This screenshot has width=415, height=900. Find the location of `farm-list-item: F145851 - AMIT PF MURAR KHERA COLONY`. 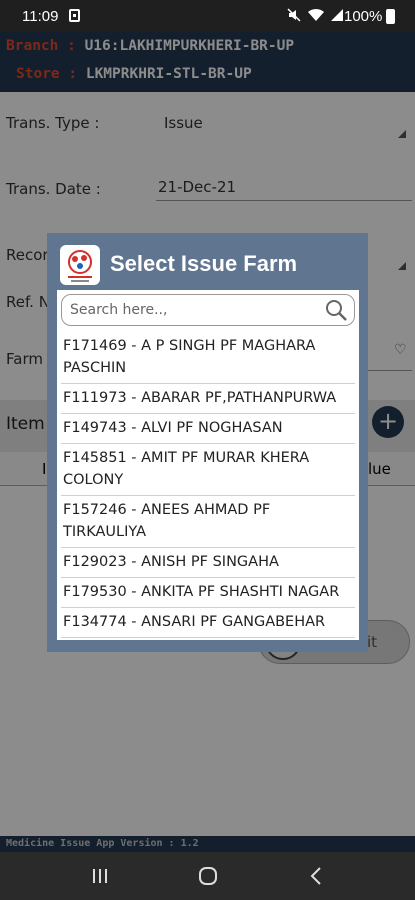

farm-list-item: F145851 - AMIT PF MURAR KHERA COLONY is located at coordinates (208, 470).